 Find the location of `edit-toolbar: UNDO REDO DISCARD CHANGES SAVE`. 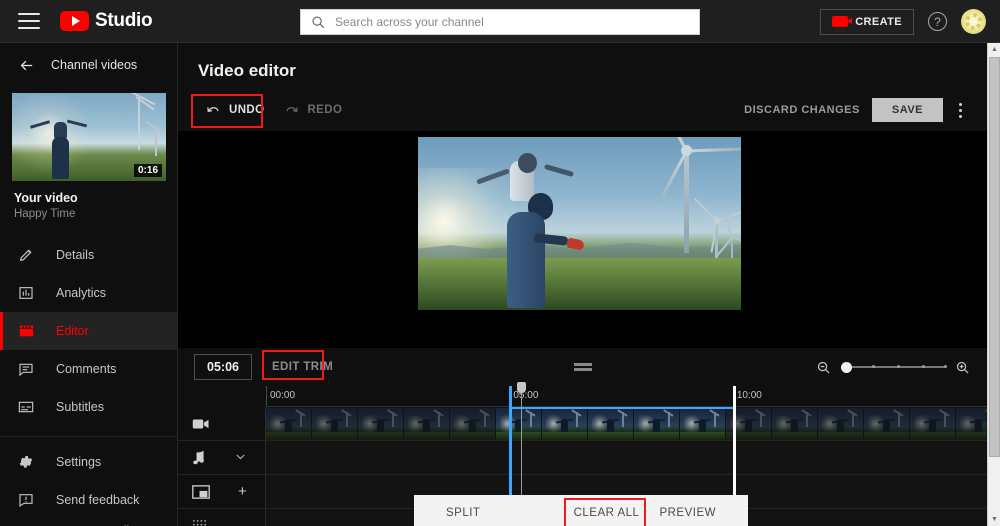

edit-toolbar: UNDO REDO DISCARD CHANGES SAVE is located at coordinates (583, 110).